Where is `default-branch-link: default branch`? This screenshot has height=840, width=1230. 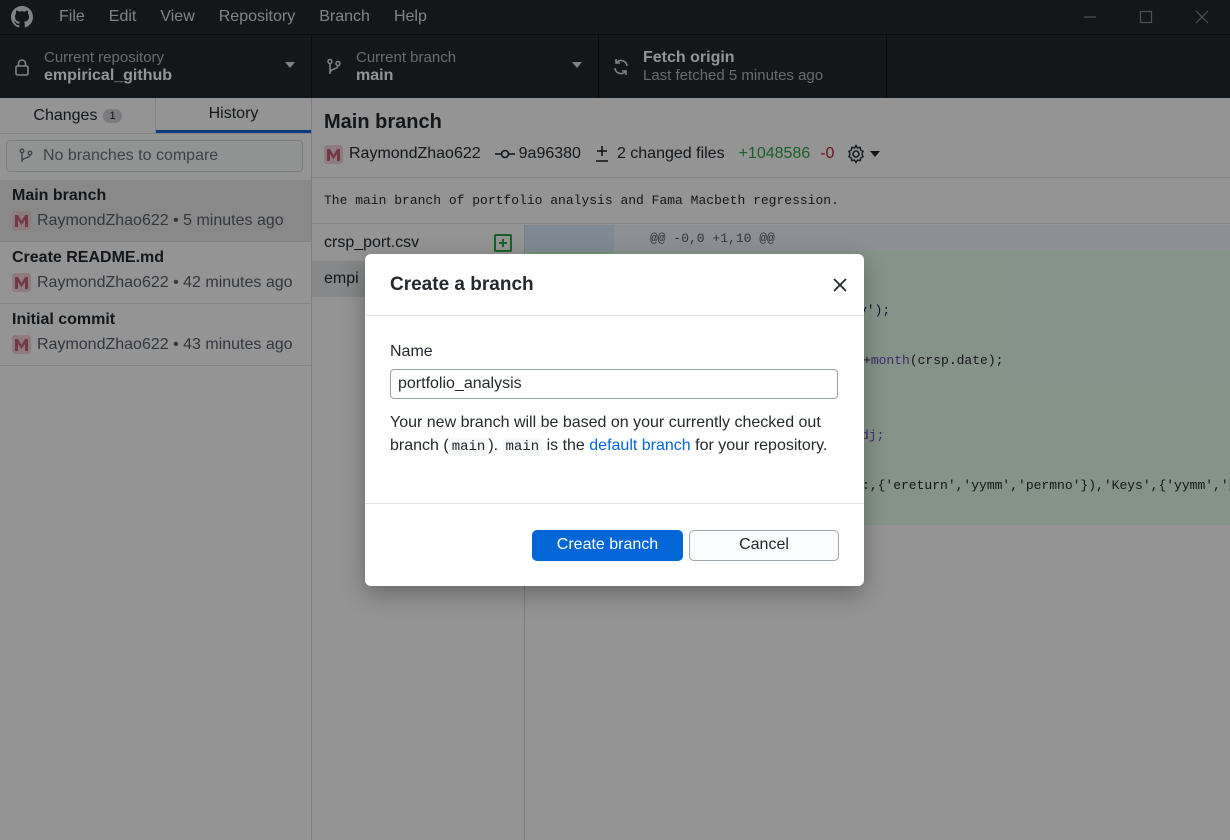
default-branch-link: default branch is located at coordinates (639, 445).